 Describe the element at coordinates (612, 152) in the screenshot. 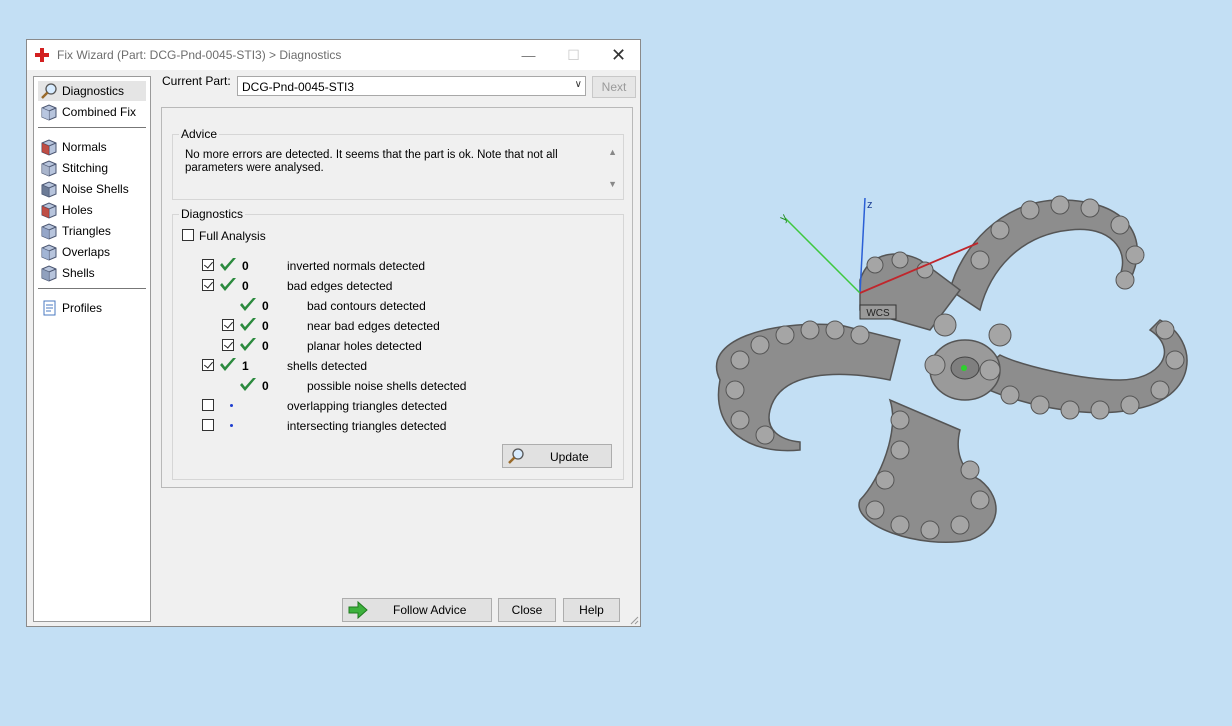

I see `scroll-up-icon: ▲` at that location.